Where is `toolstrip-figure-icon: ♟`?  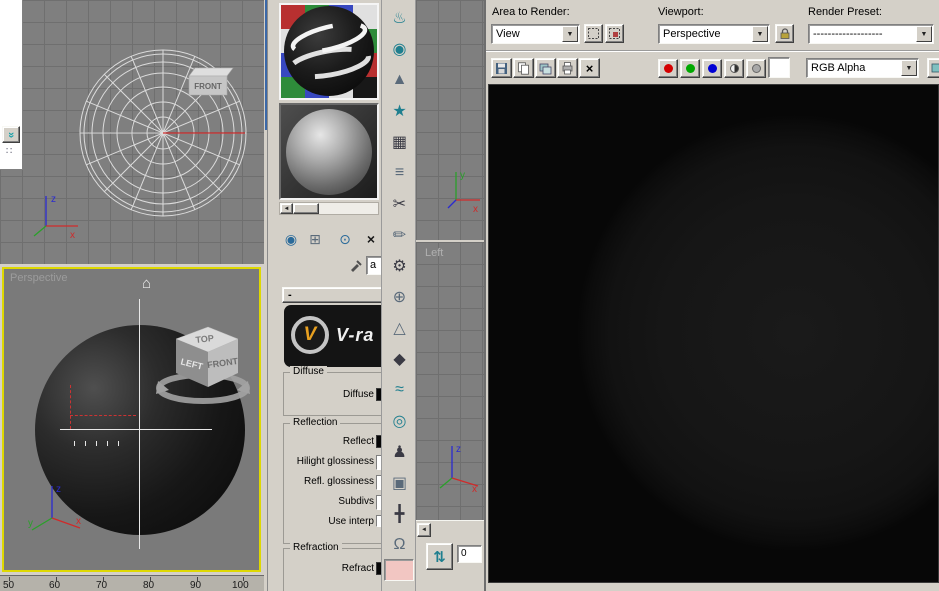
toolstrip-figure-icon: ♟ is located at coordinates (399, 452).